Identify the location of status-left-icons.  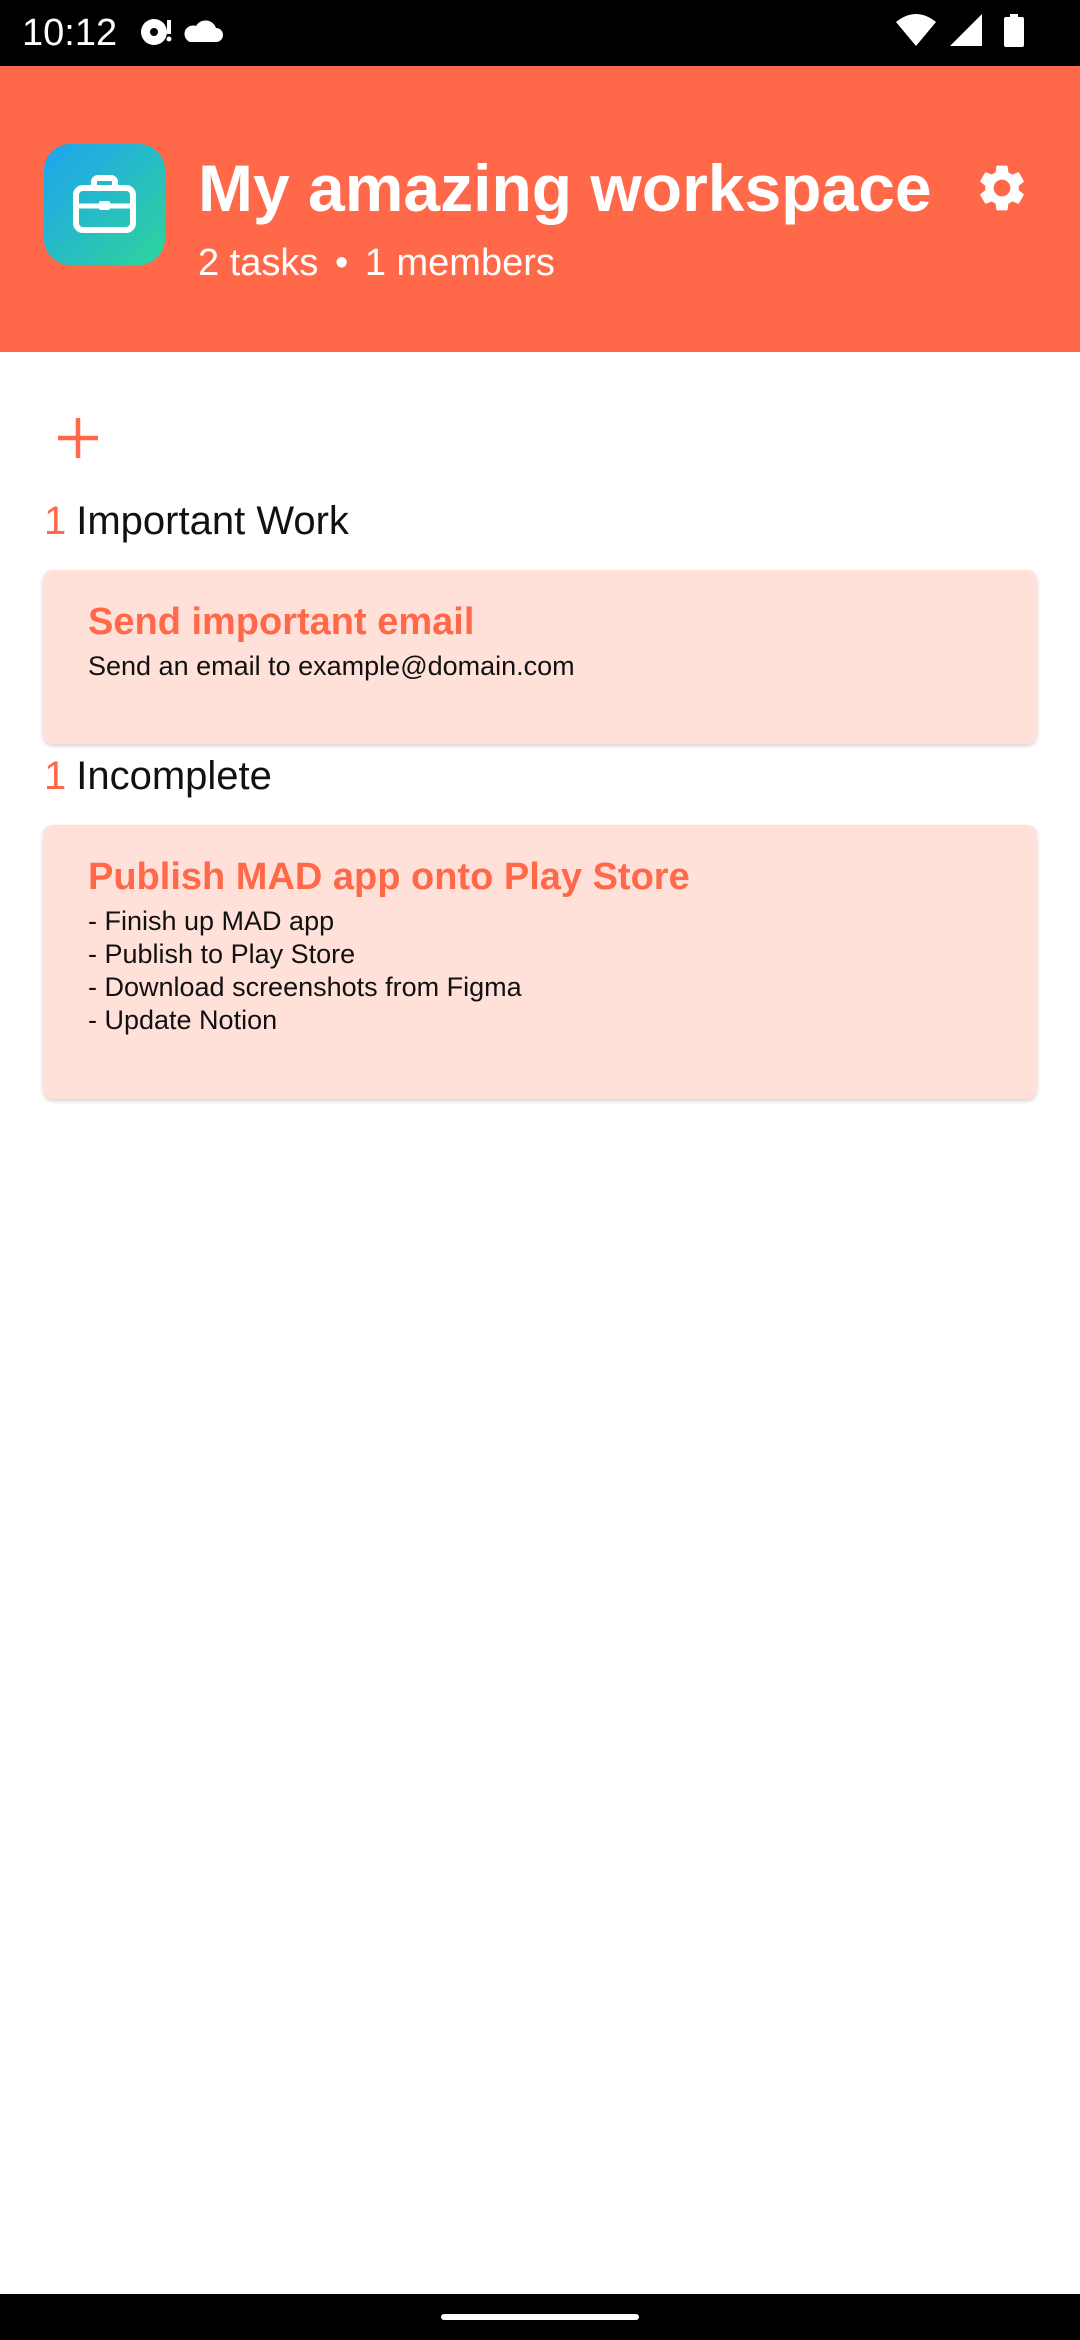
(181, 34).